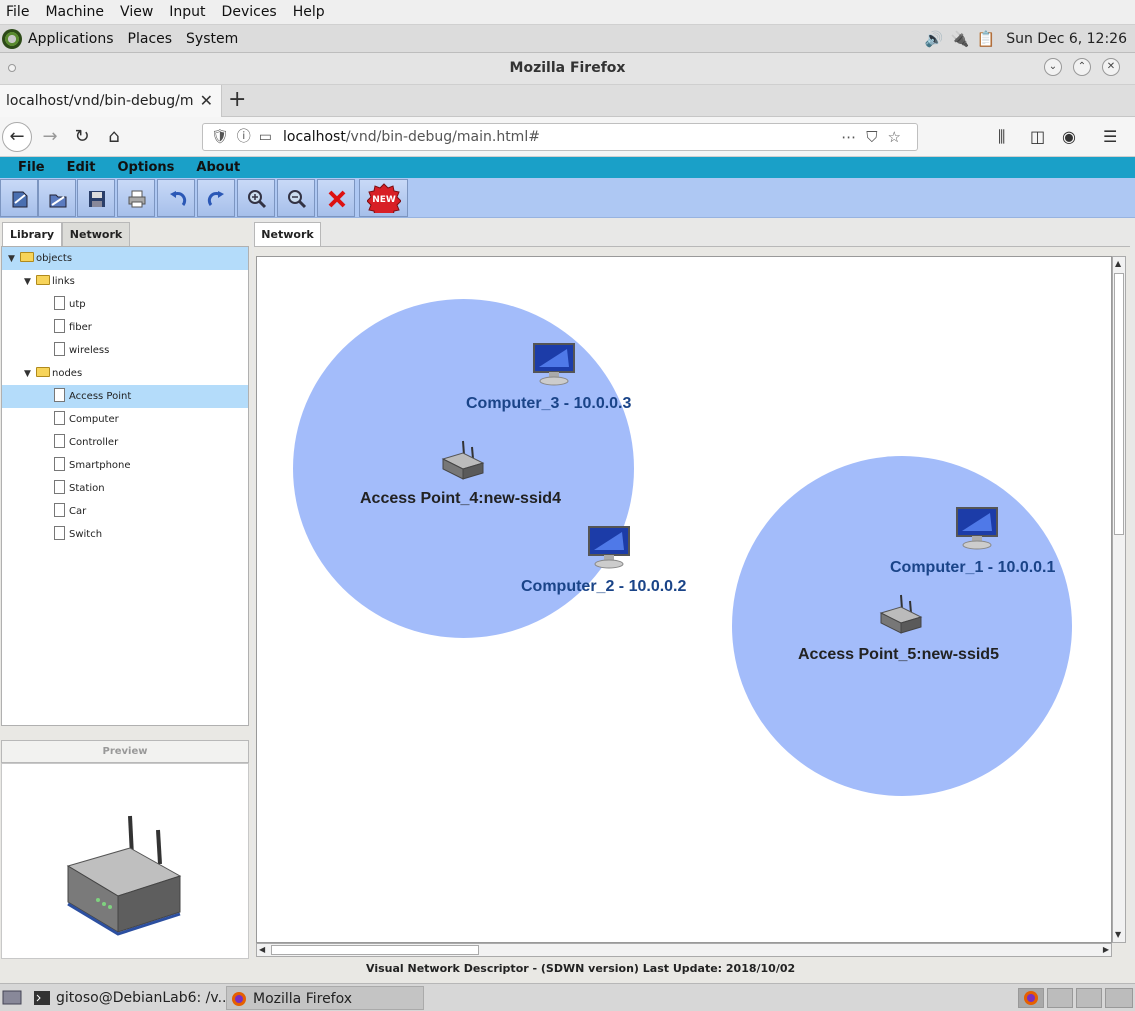  Describe the element at coordinates (125, 373) in the screenshot. I see `tree-folder-nodes: ▼ nodes` at that location.